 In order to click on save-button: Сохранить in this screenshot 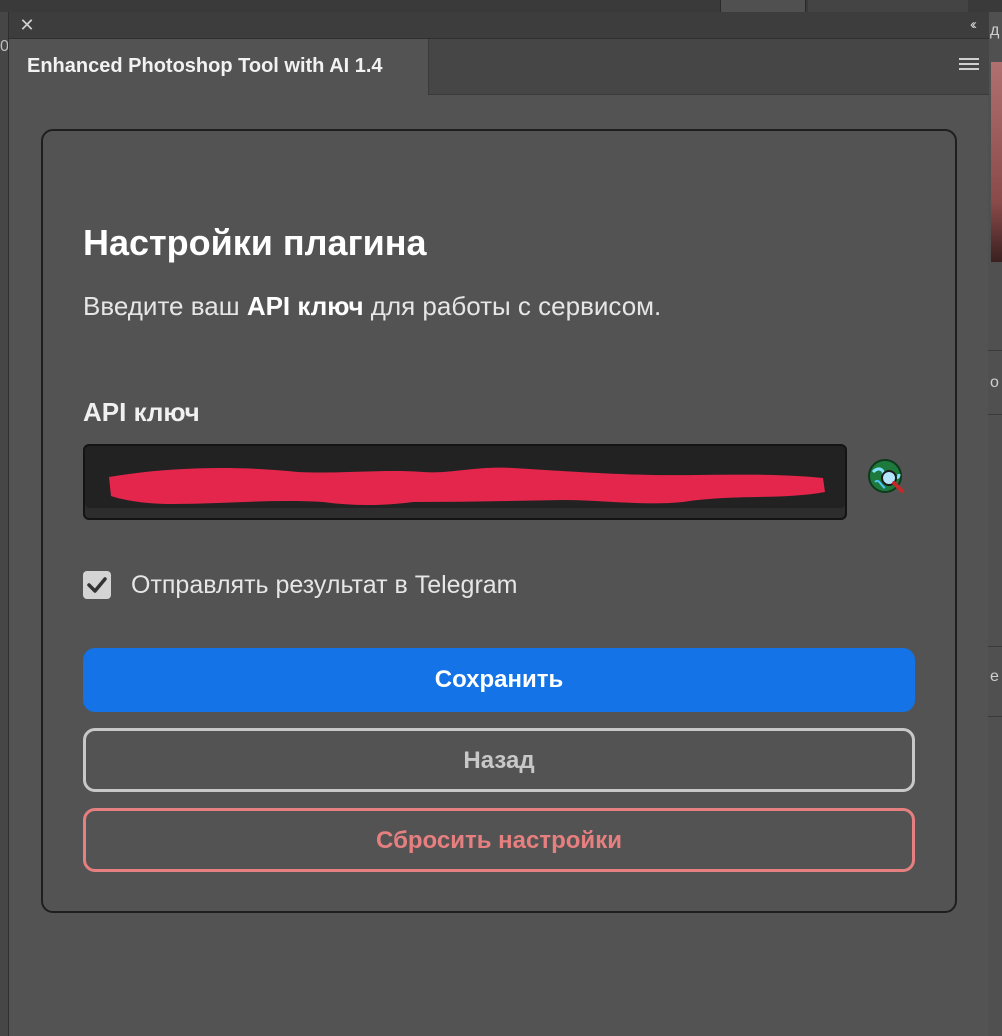, I will do `click(499, 680)`.